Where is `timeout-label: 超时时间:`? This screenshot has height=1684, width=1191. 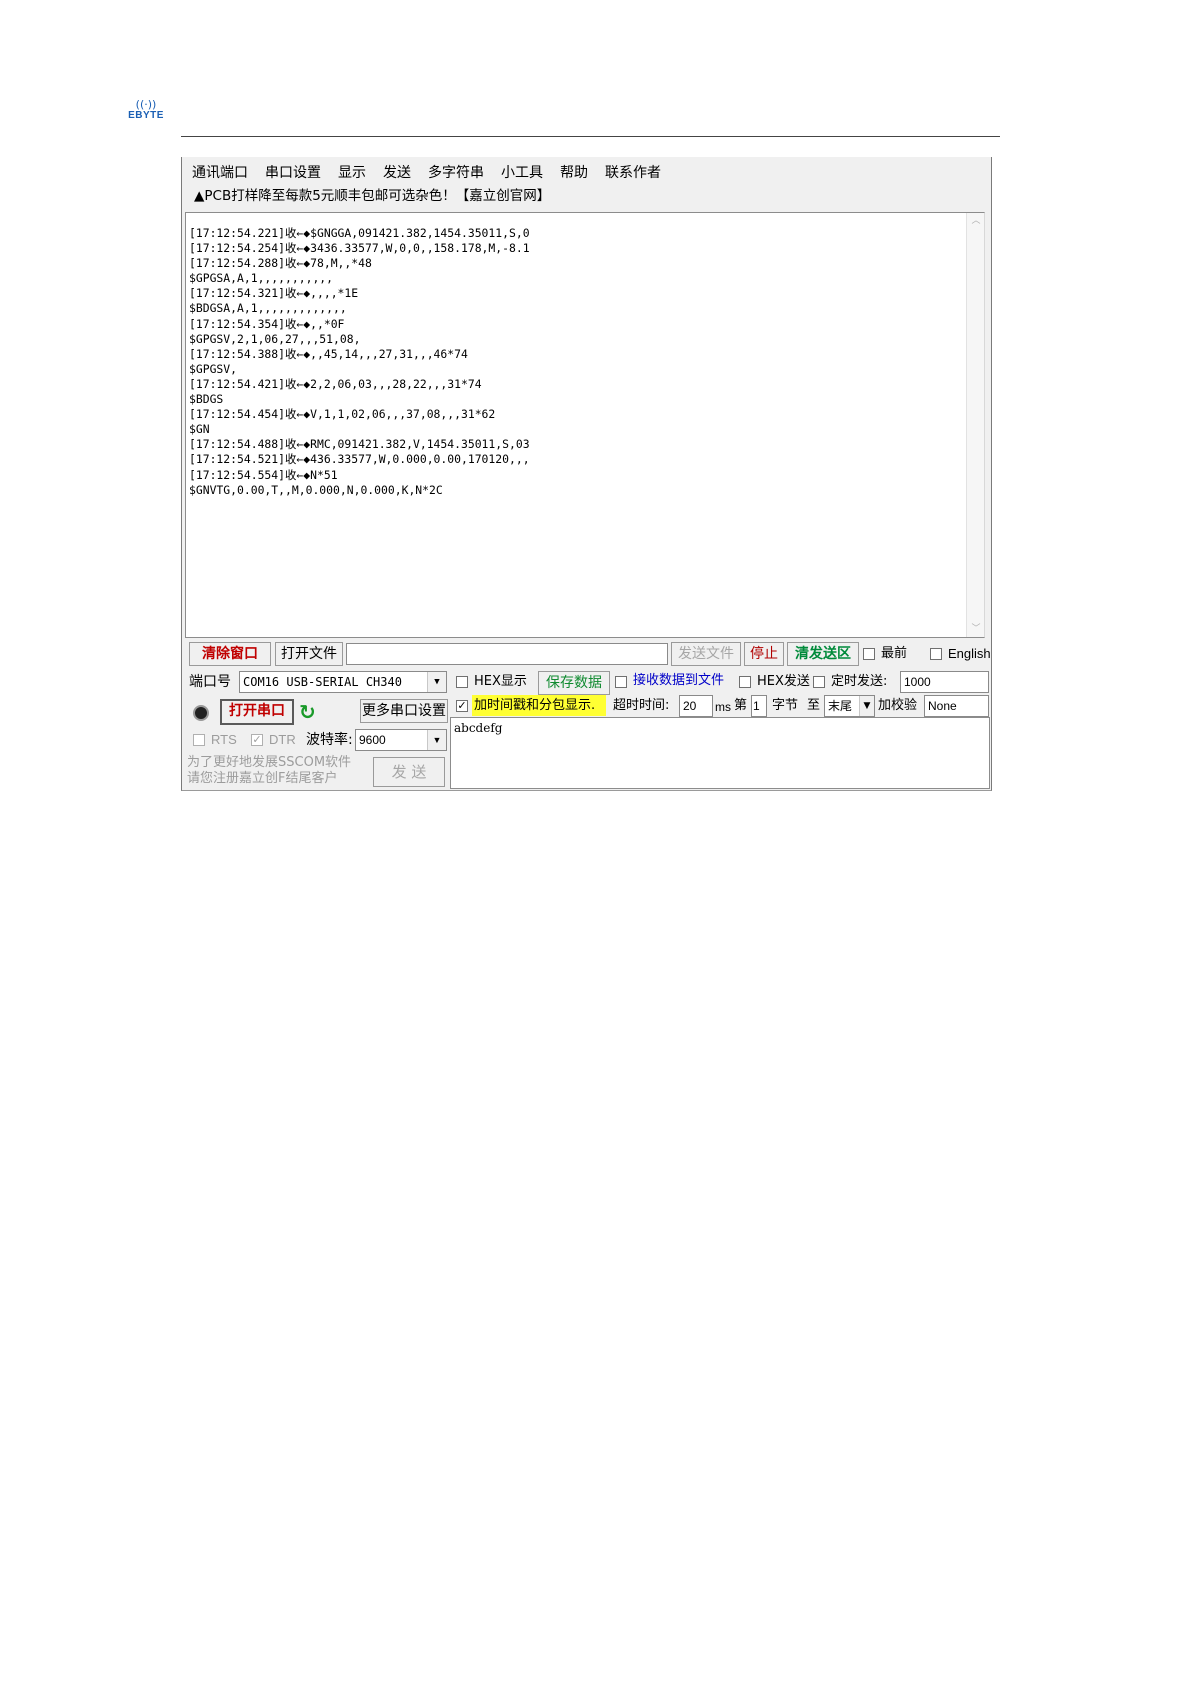
timeout-label: 超时时间: is located at coordinates (641, 705).